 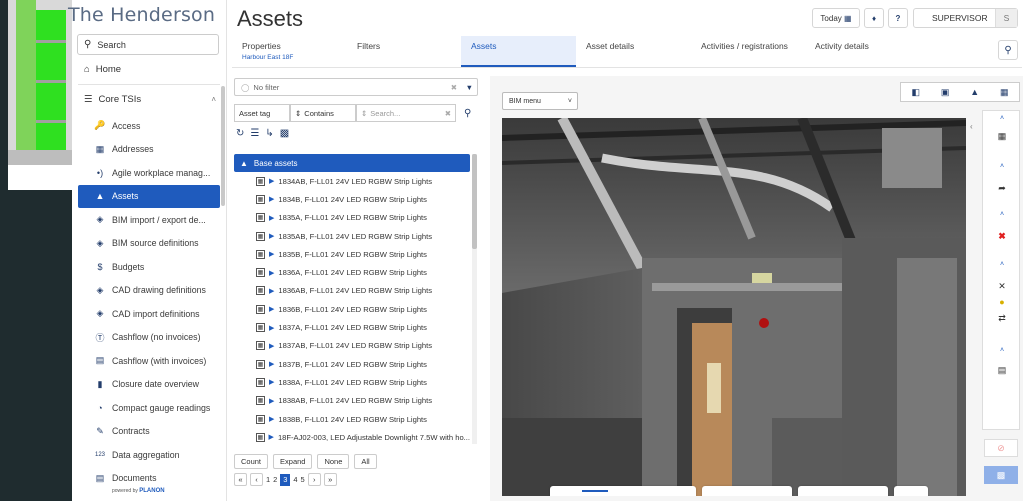 I want to click on zoom-updown-icon: ↕, so click(x=623, y=493).